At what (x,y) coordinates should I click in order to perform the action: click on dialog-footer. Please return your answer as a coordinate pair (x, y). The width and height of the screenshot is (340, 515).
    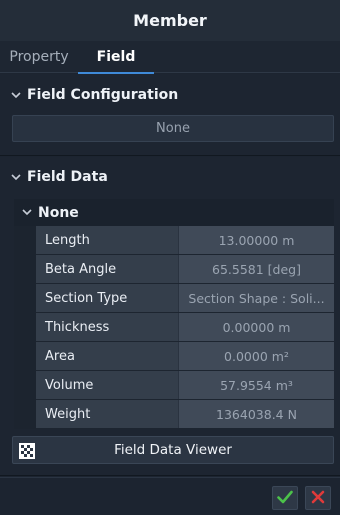
    Looking at the image, I should click on (170, 496).